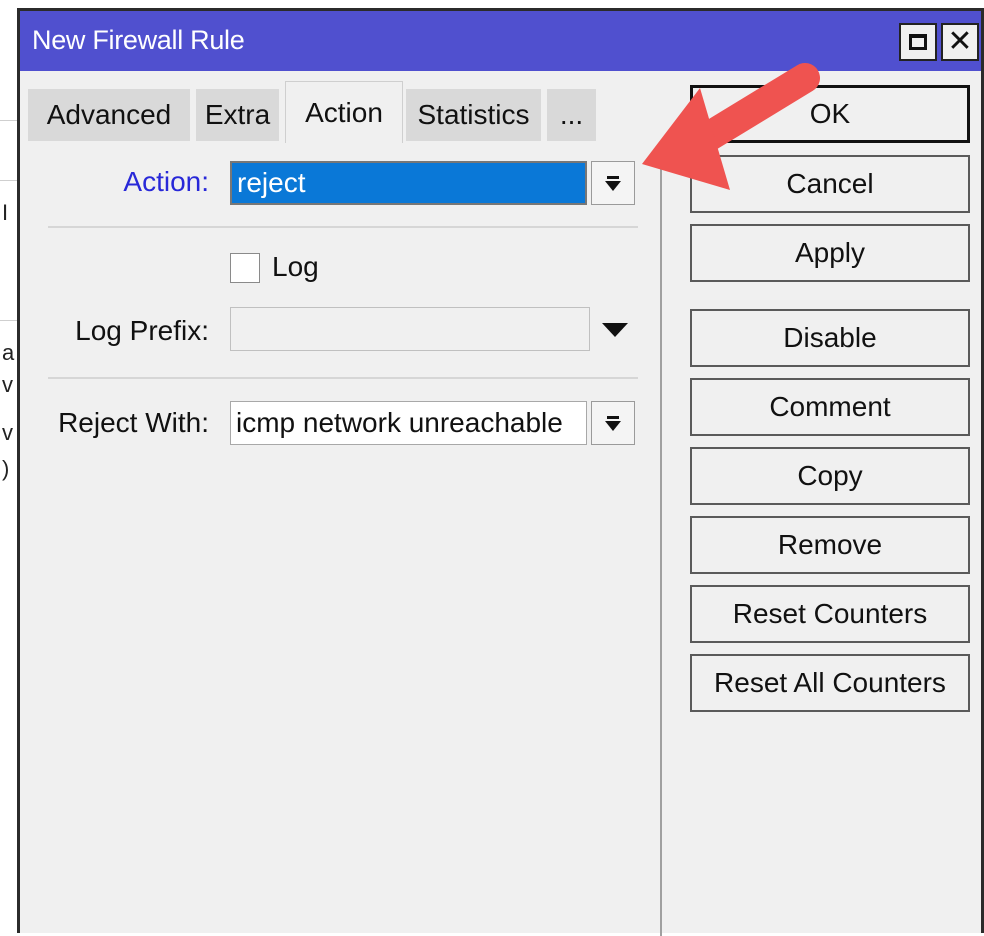  What do you see at coordinates (344, 112) in the screenshot?
I see `tab-action: Action` at bounding box center [344, 112].